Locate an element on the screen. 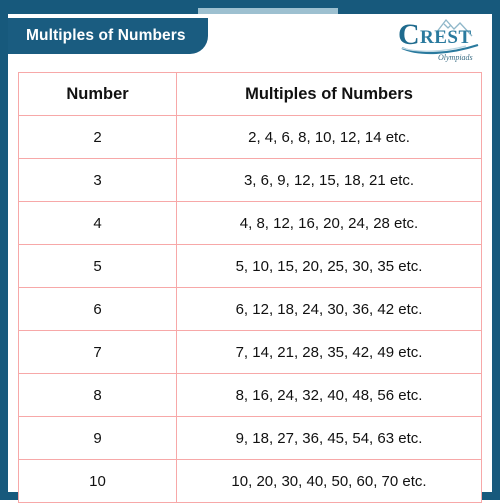 The width and height of the screenshot is (500, 503). cell-number: 4 is located at coordinates (97, 223).